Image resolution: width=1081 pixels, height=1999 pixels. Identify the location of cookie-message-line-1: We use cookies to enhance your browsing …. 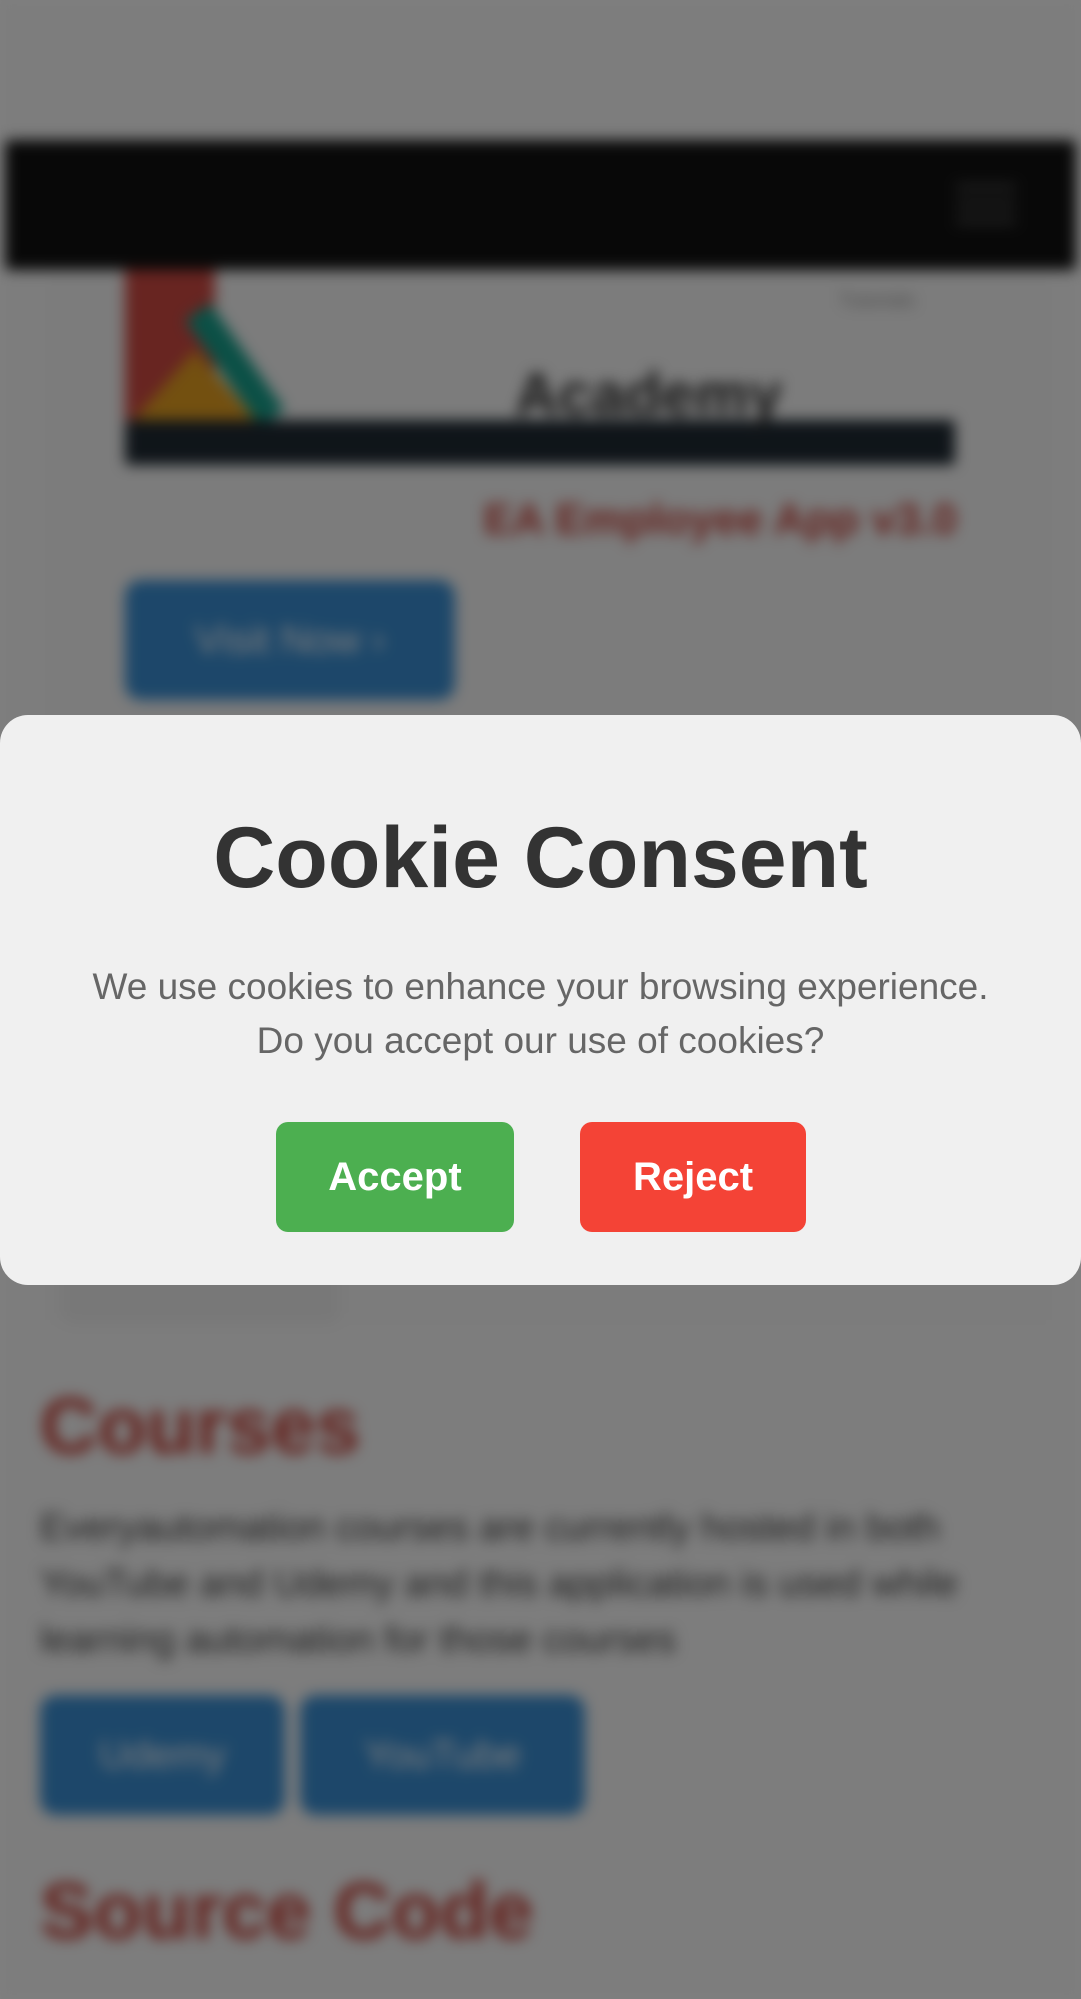
(540, 986).